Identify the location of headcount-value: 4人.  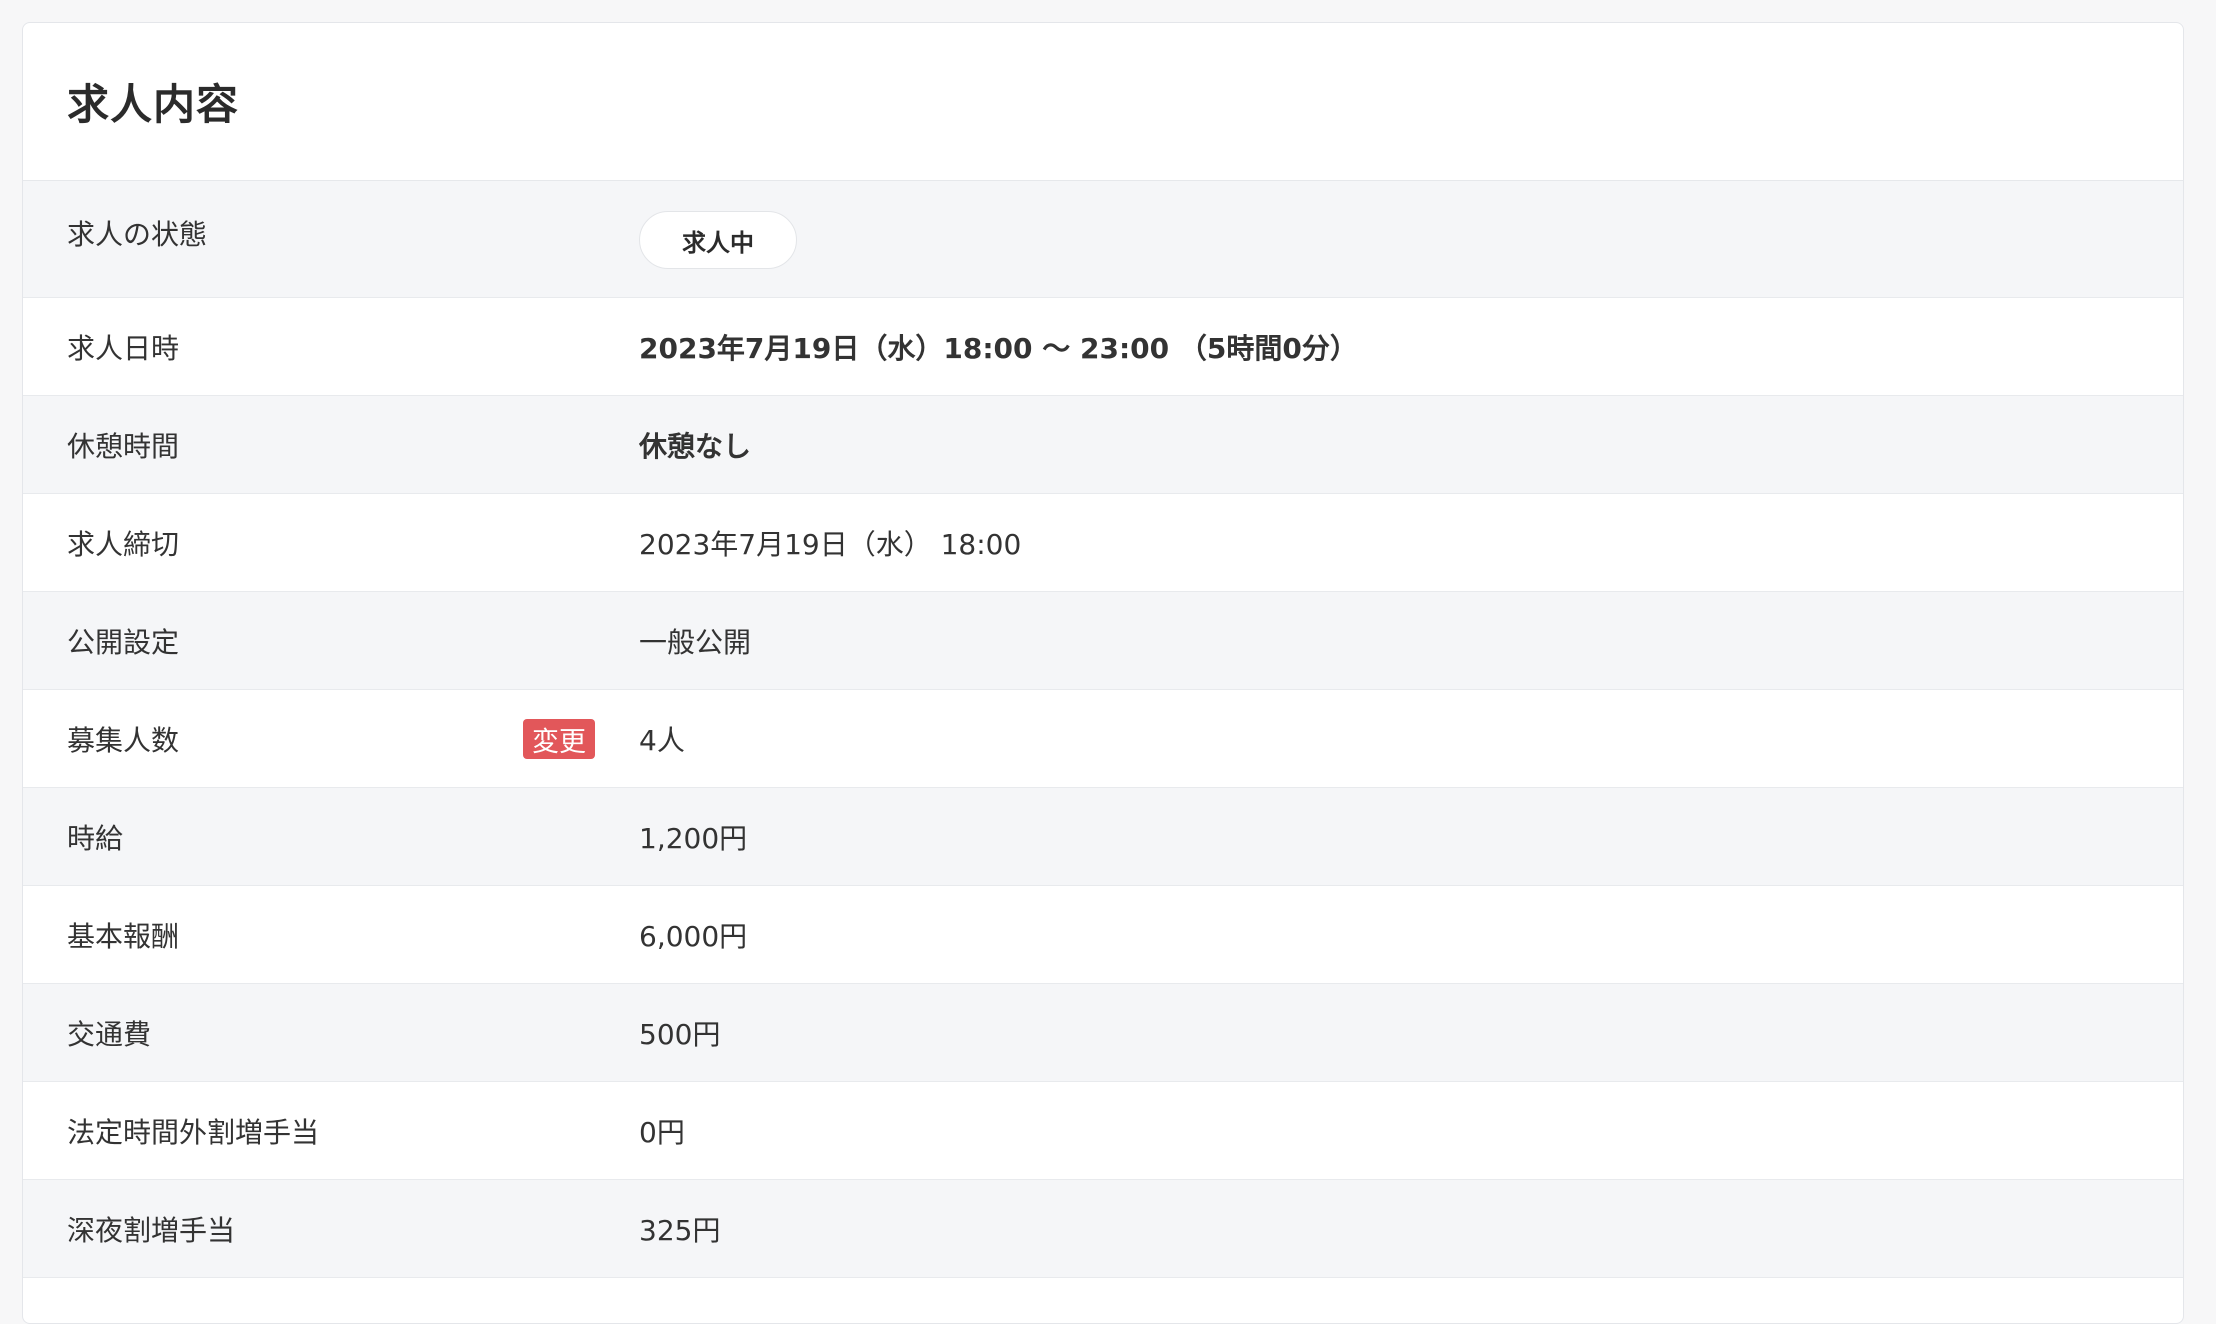
(662, 740).